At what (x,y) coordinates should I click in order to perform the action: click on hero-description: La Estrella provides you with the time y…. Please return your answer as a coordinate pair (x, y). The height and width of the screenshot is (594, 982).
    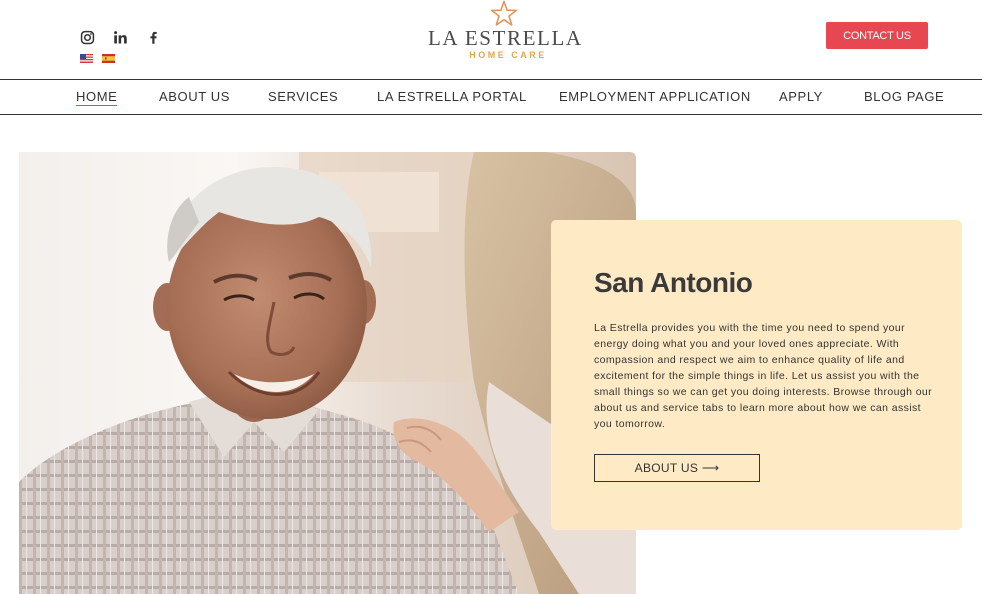
    Looking at the image, I should click on (763, 376).